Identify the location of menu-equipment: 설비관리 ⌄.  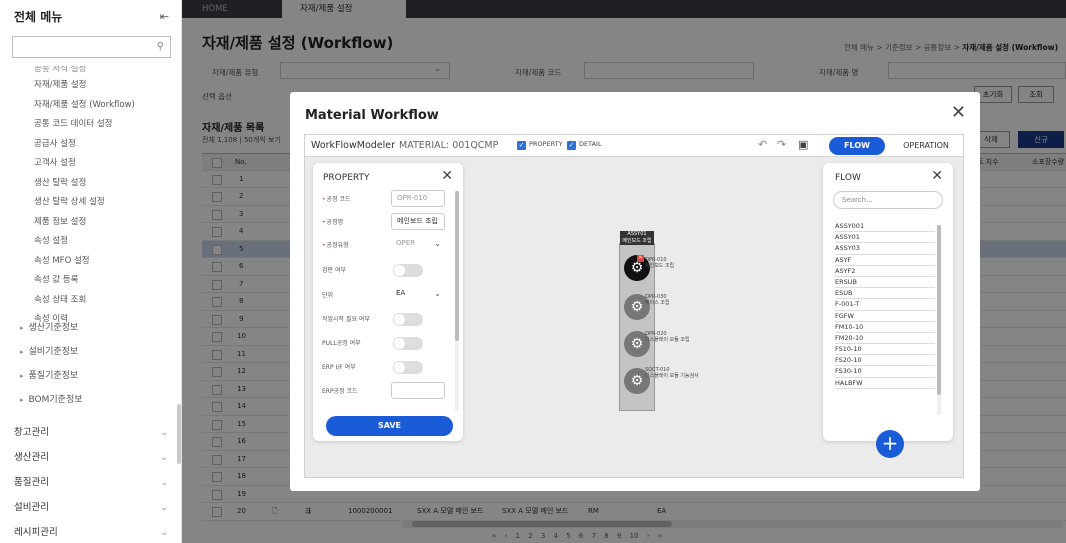
(91, 508).